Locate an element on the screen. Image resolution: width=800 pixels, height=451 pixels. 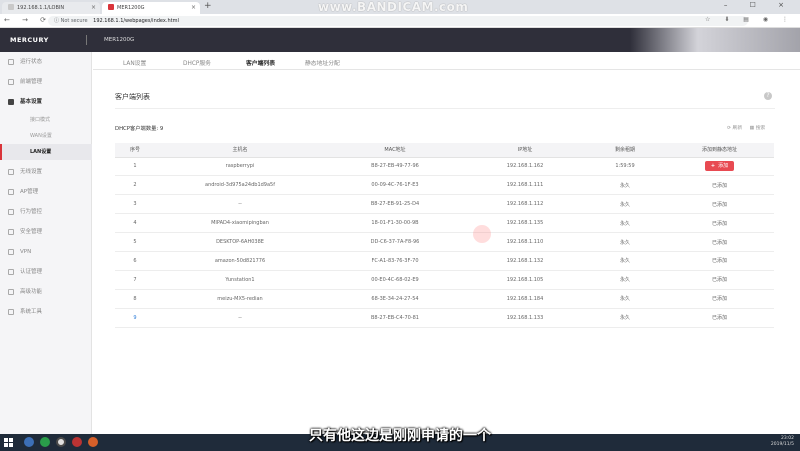
sidebar-item-wireless: 无线设置 is located at coordinates (46, 172).